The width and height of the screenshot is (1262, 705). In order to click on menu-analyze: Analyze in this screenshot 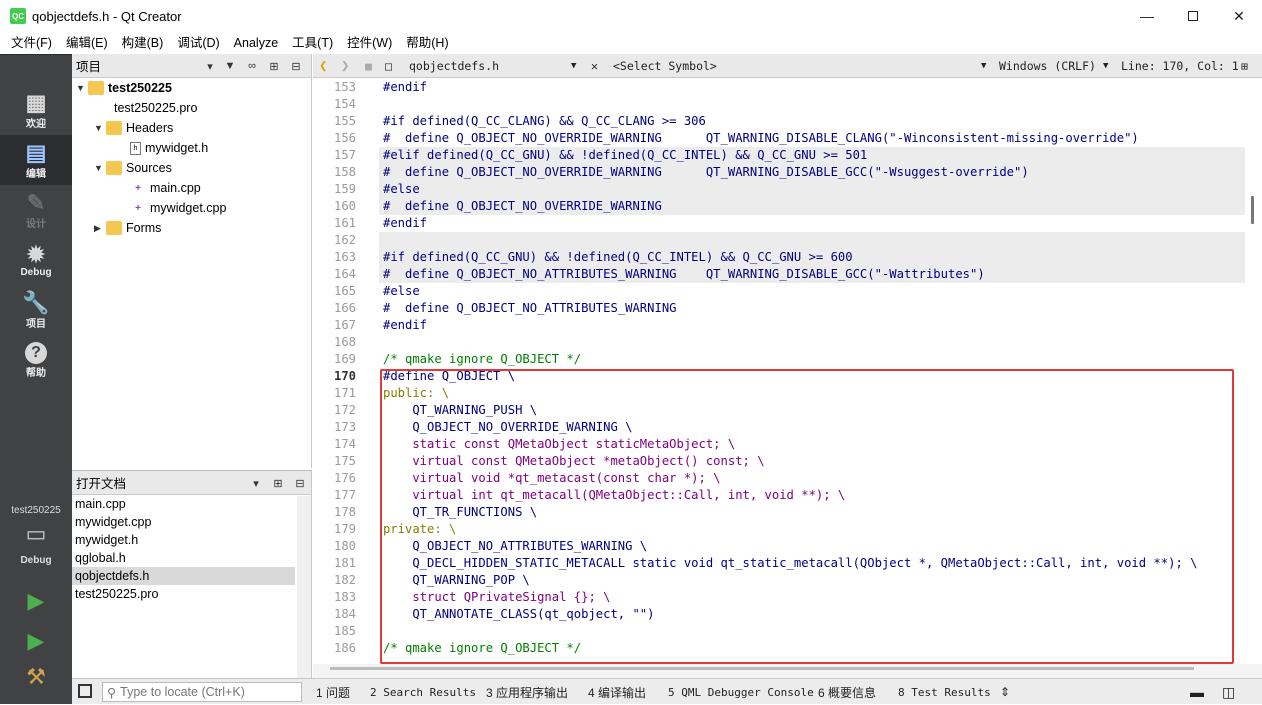, I will do `click(256, 43)`.